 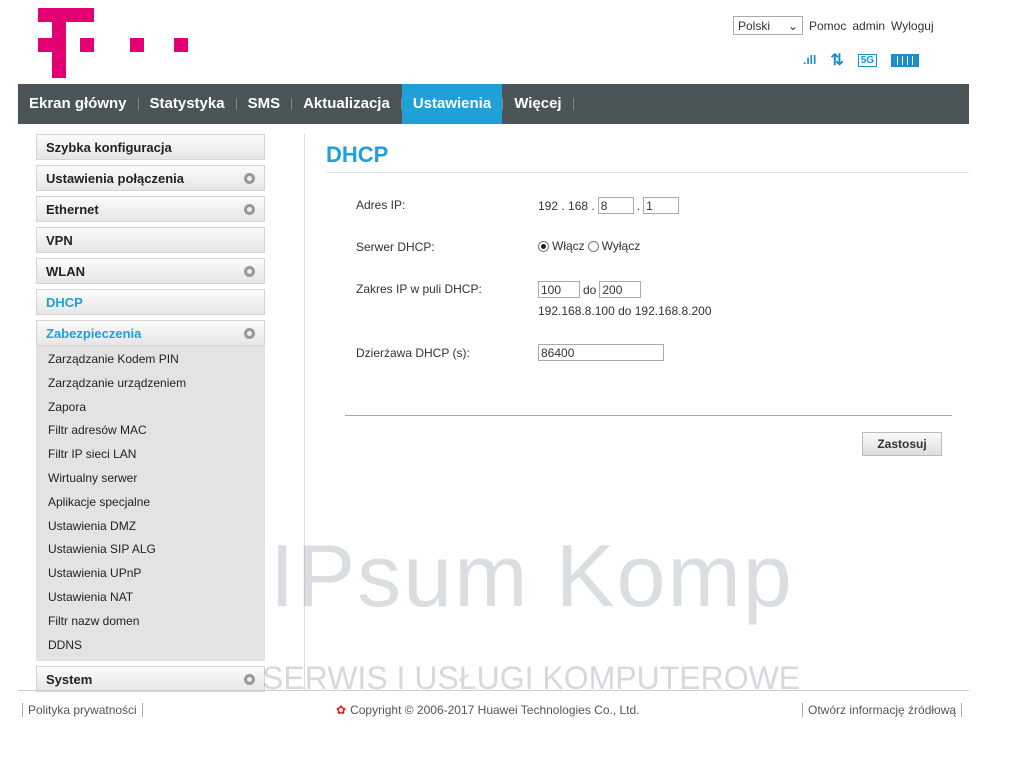 What do you see at coordinates (65, 271) in the screenshot?
I see `label: WLAN` at bounding box center [65, 271].